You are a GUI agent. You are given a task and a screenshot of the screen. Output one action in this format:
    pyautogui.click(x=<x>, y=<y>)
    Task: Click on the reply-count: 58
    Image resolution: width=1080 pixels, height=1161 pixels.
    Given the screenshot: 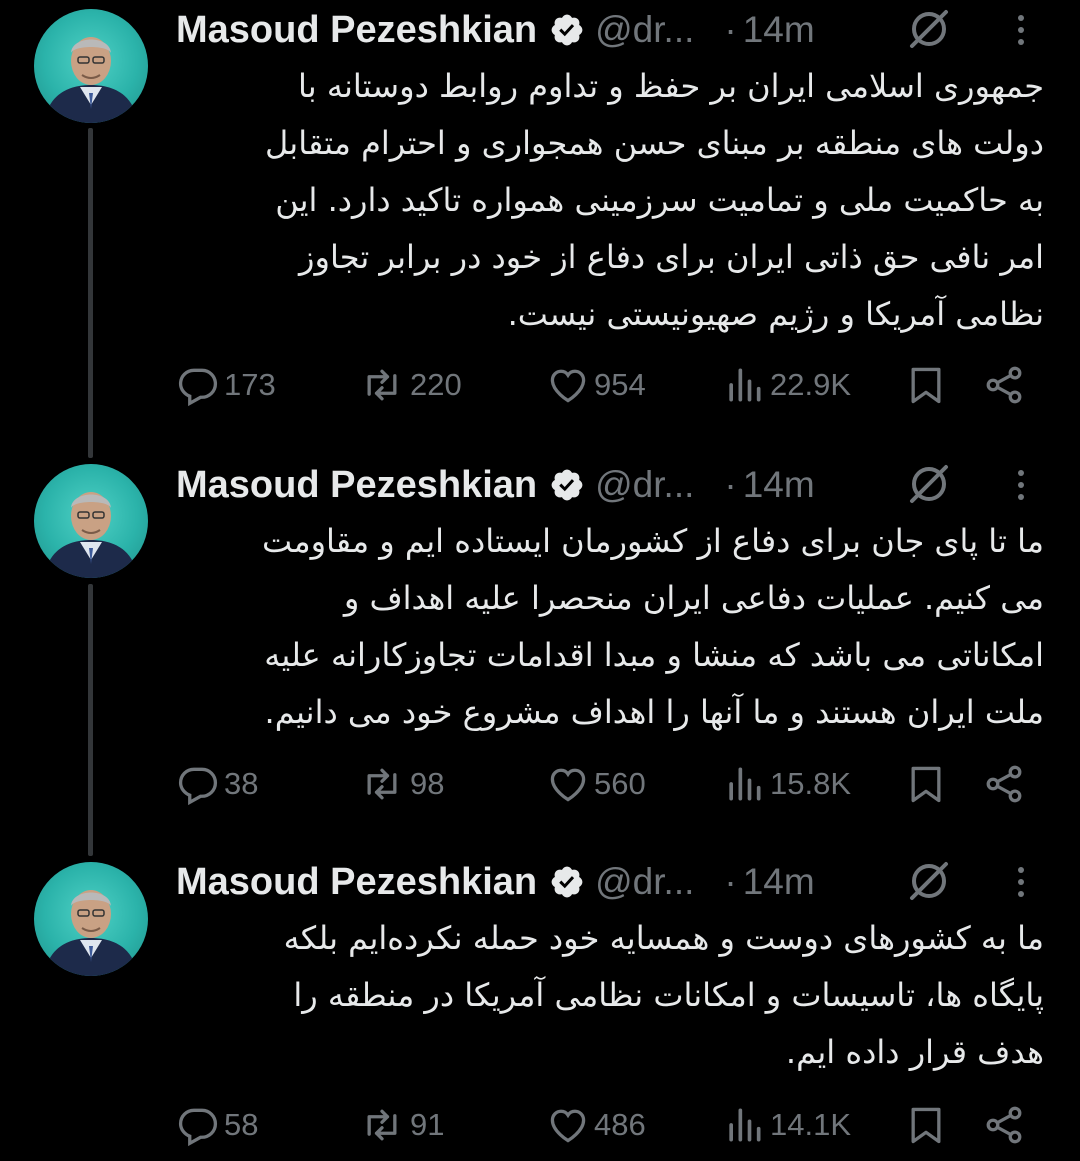 What is the action you would take?
    pyautogui.click(x=241, y=1124)
    